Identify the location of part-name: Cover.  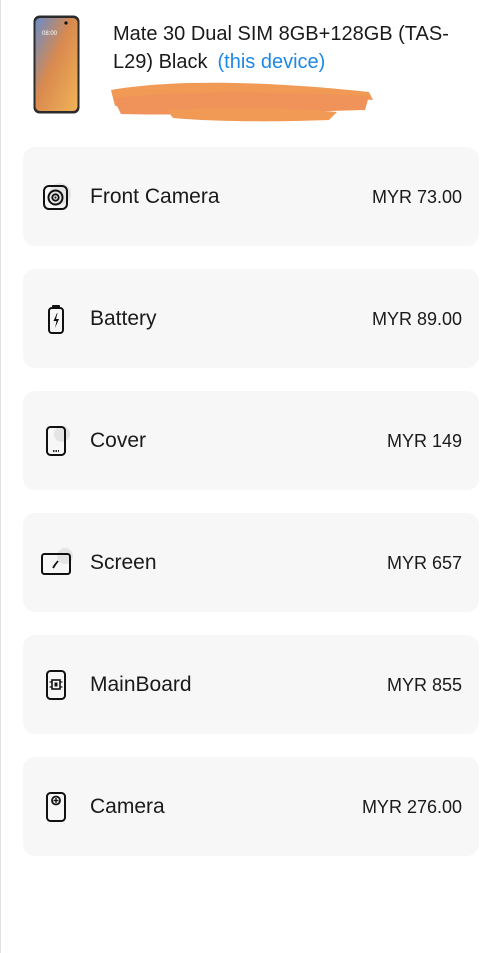
(118, 440).